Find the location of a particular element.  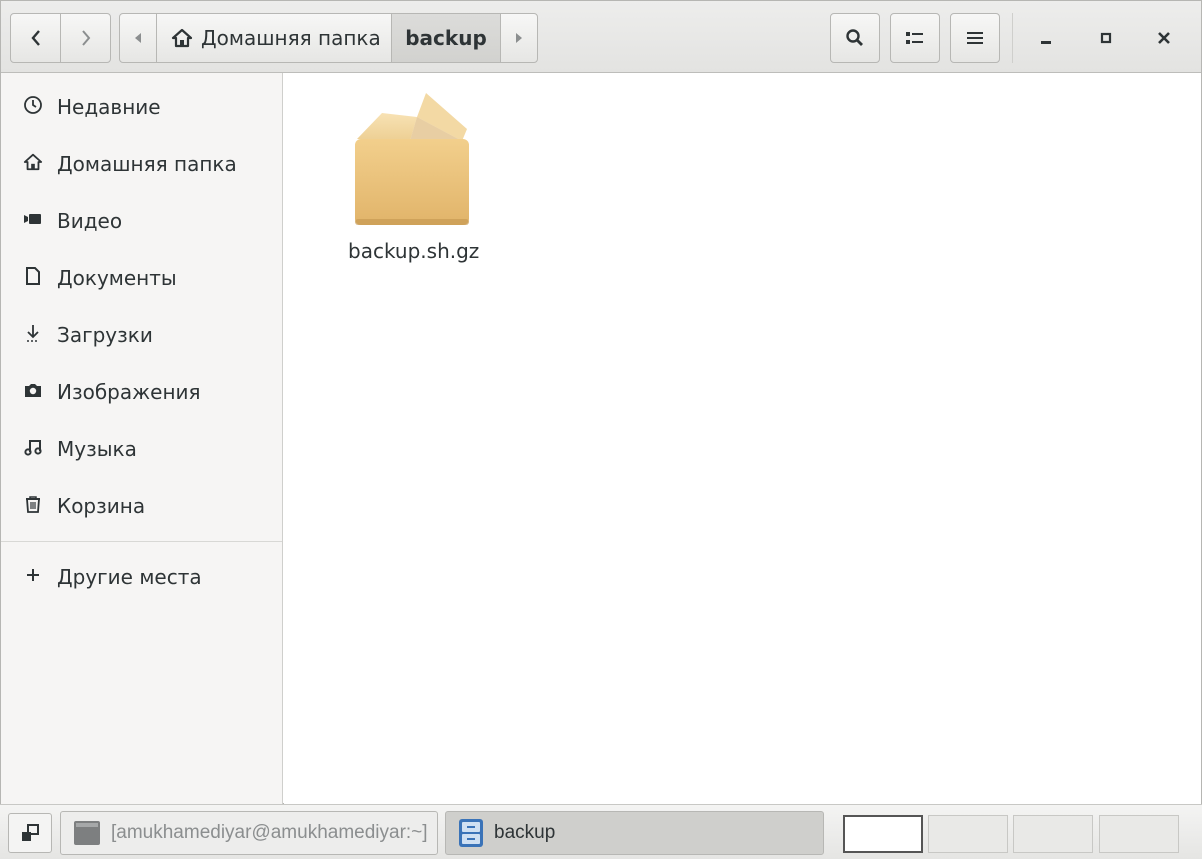

file-item: backup.sh.gz is located at coordinates (414, 181).